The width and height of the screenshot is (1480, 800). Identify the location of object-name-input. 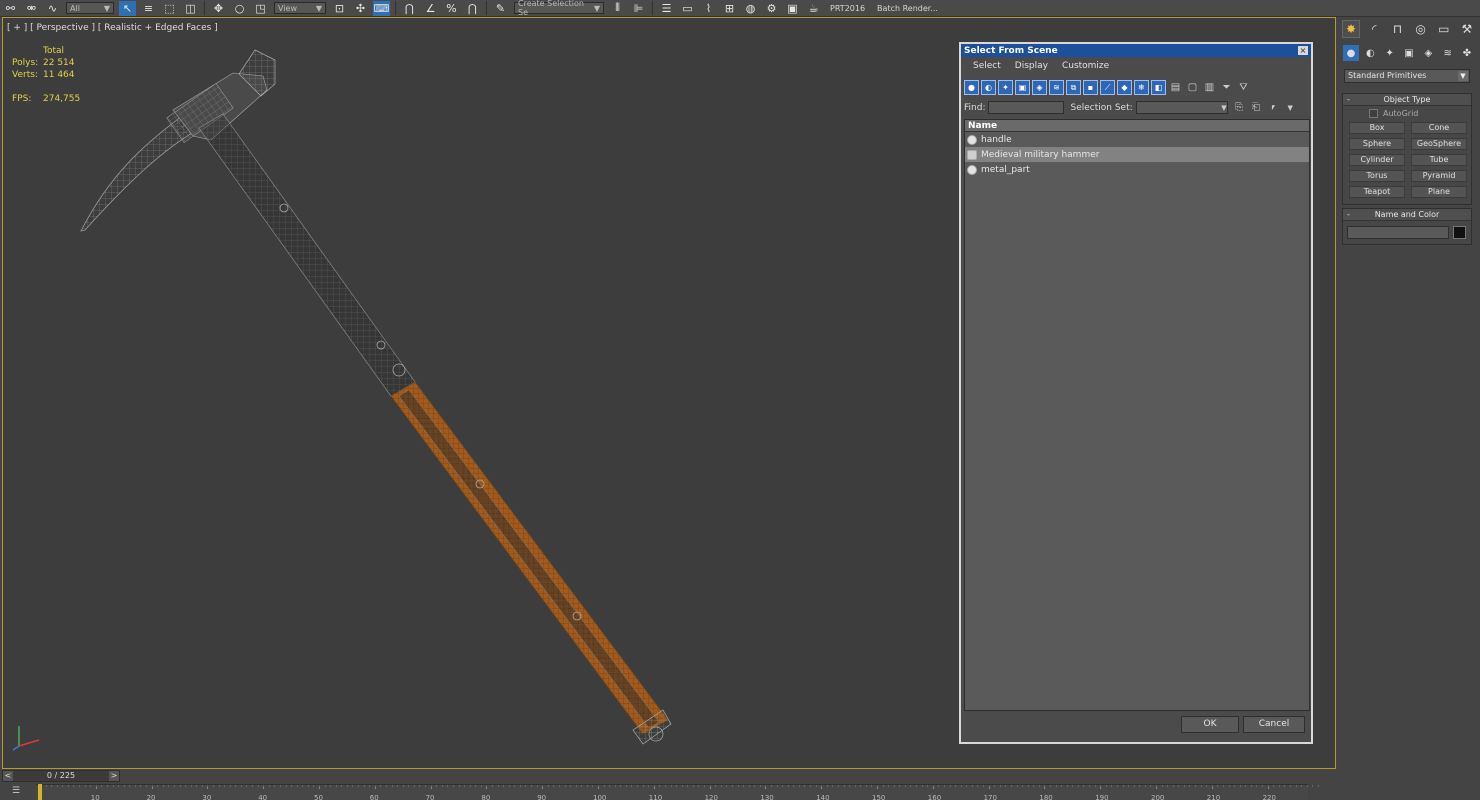
(1398, 232).